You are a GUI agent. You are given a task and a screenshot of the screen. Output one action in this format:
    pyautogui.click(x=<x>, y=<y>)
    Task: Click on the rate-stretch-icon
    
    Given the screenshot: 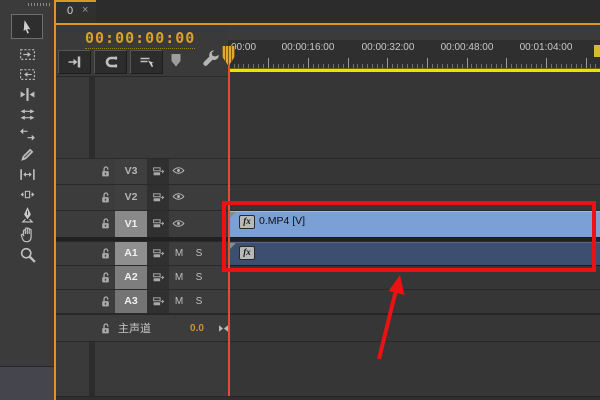 What is the action you would take?
    pyautogui.click(x=27, y=134)
    